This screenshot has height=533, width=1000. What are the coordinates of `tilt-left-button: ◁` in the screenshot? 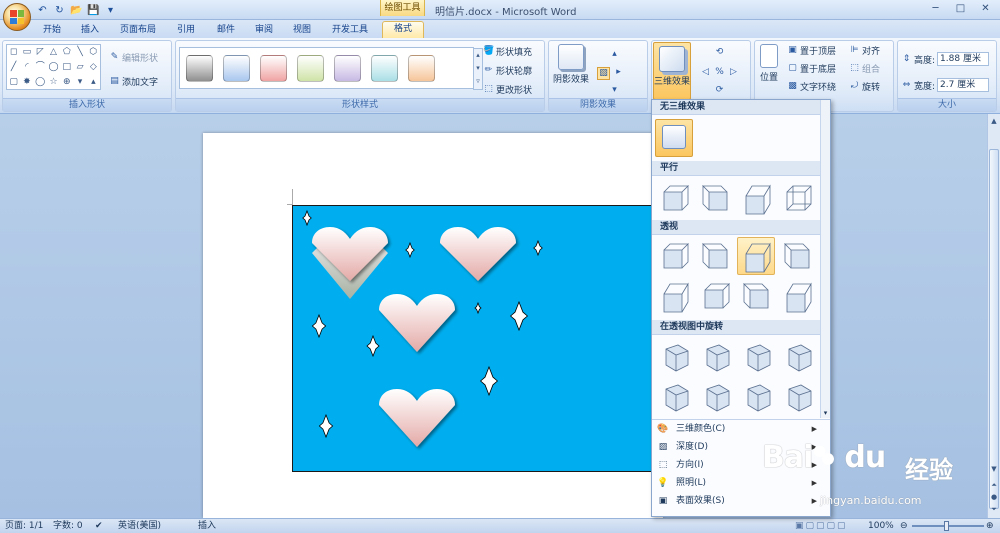 It's located at (705, 72).